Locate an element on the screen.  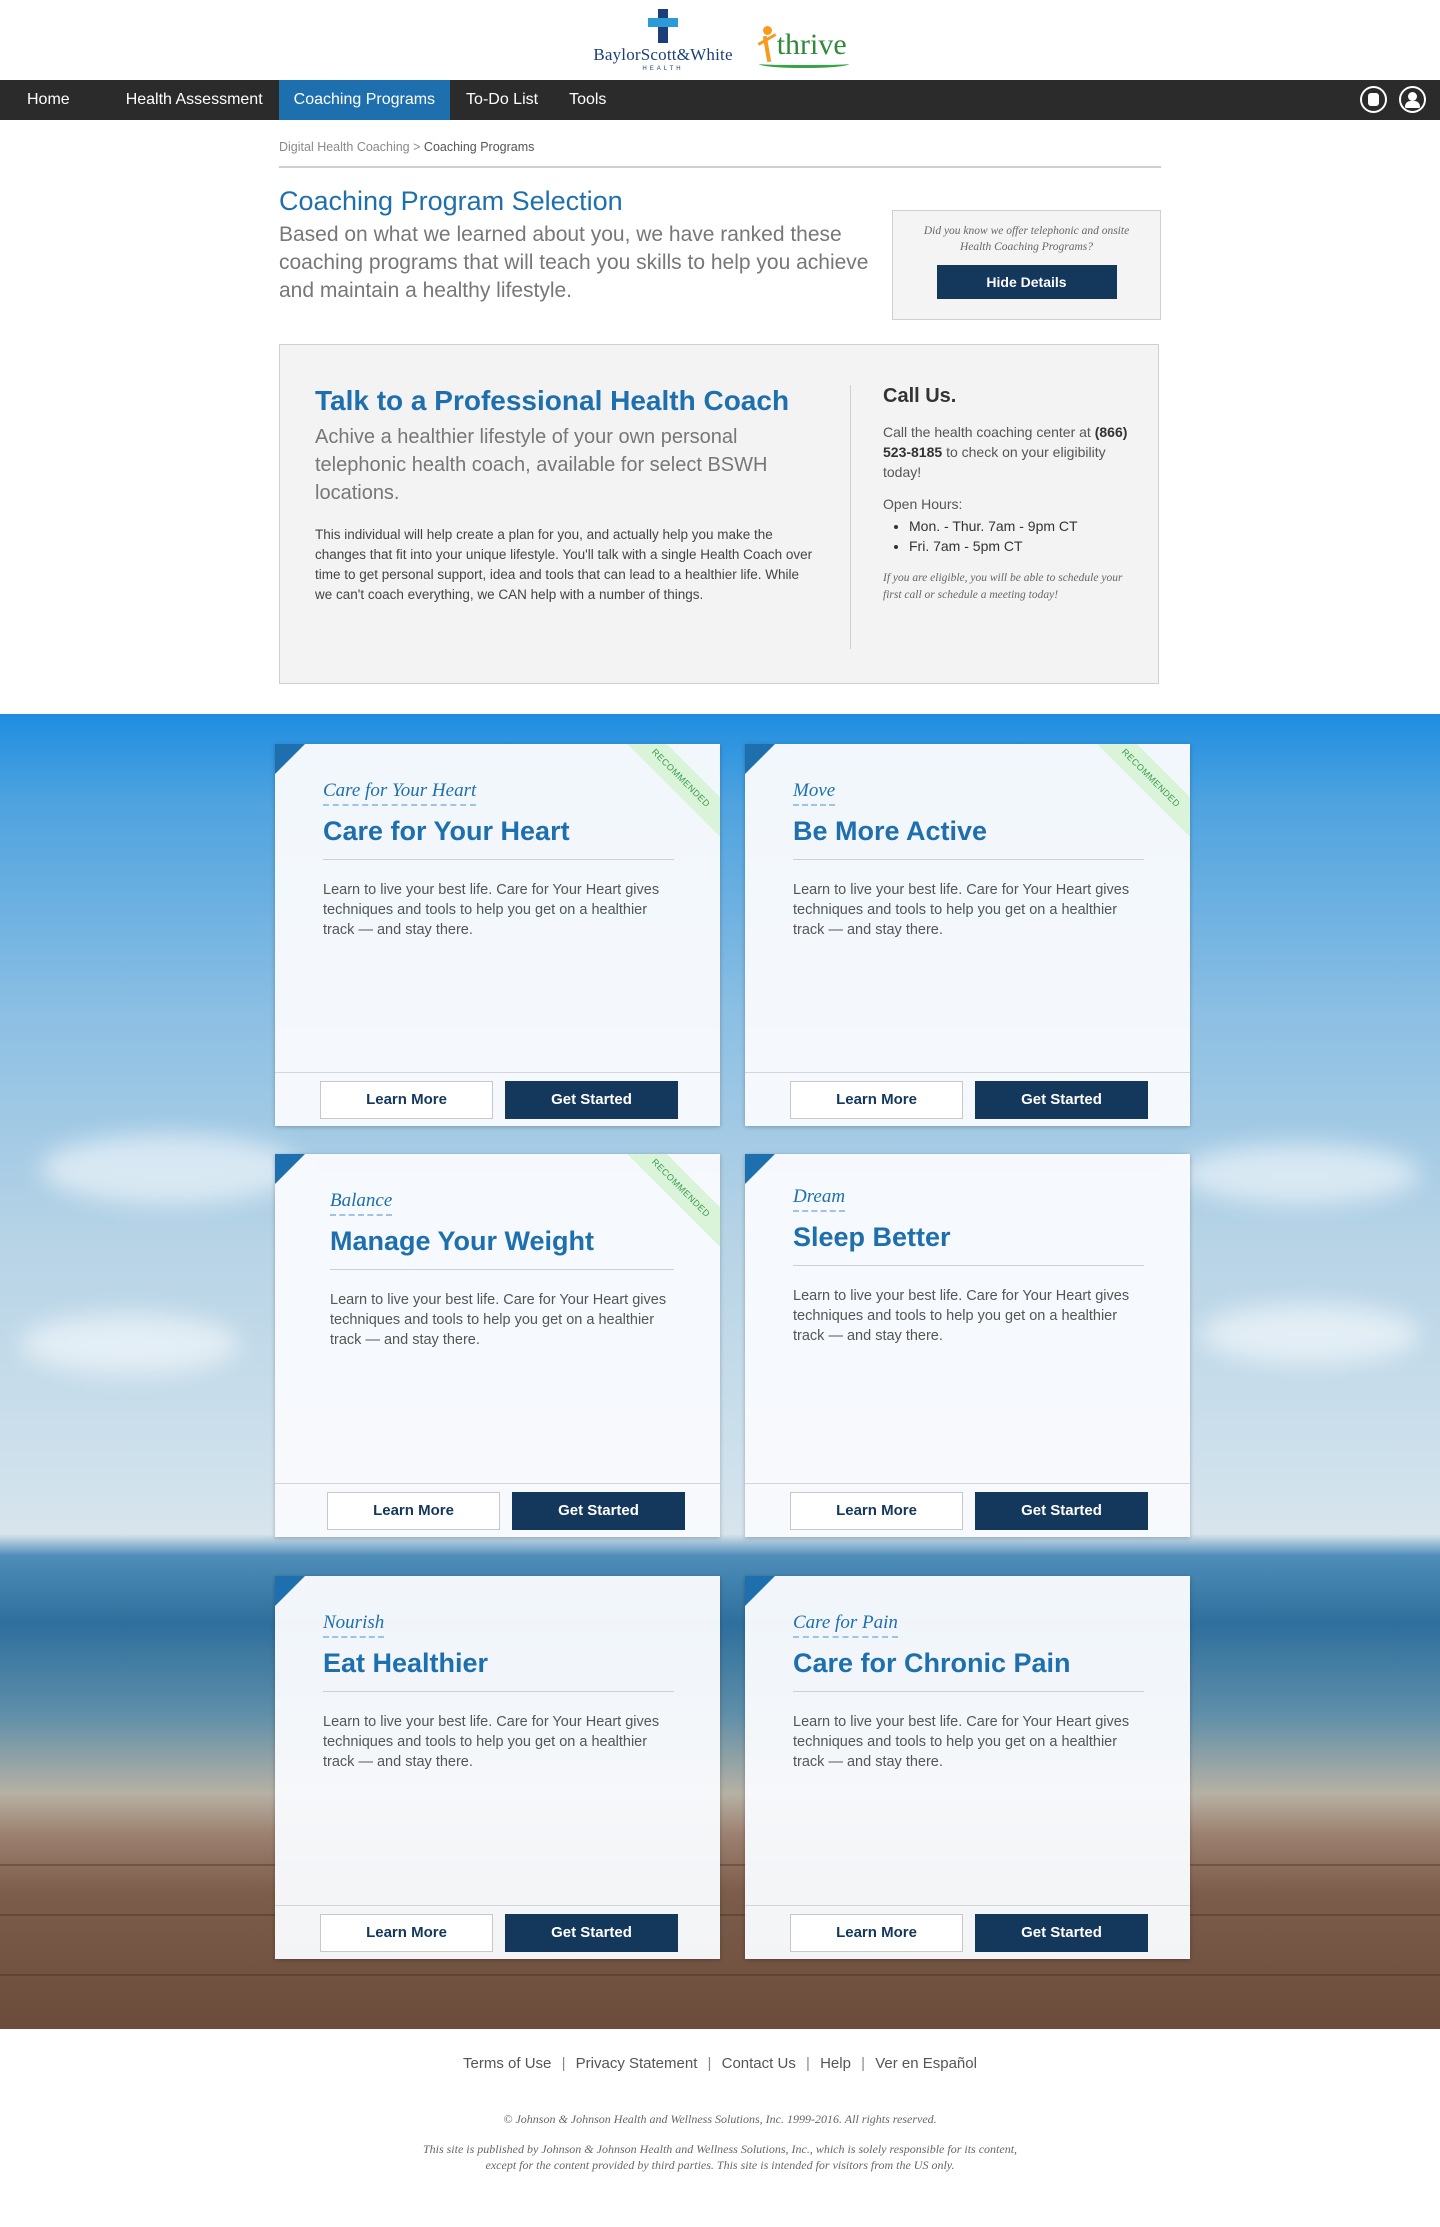
nav-item-home: Home is located at coordinates (61, 100).